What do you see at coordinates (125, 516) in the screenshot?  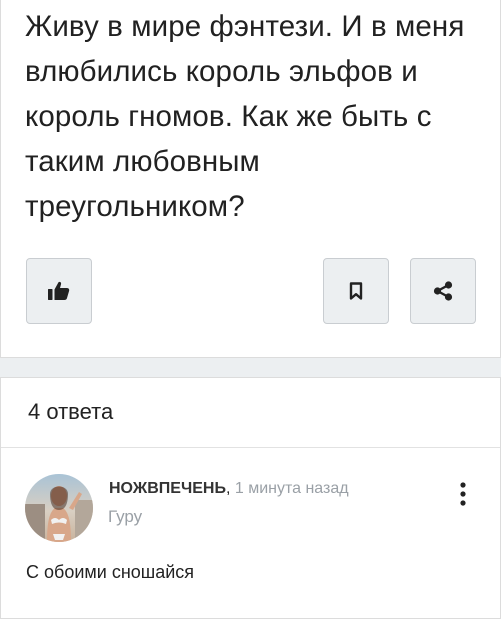 I see `author-rank: Гуру` at bounding box center [125, 516].